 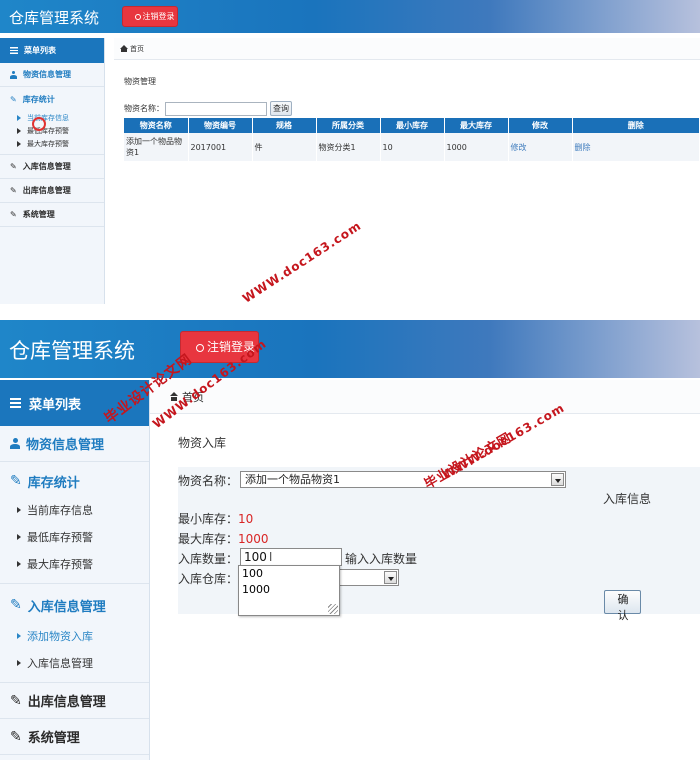 I want to click on confirm-button: 确 认, so click(x=622, y=606).